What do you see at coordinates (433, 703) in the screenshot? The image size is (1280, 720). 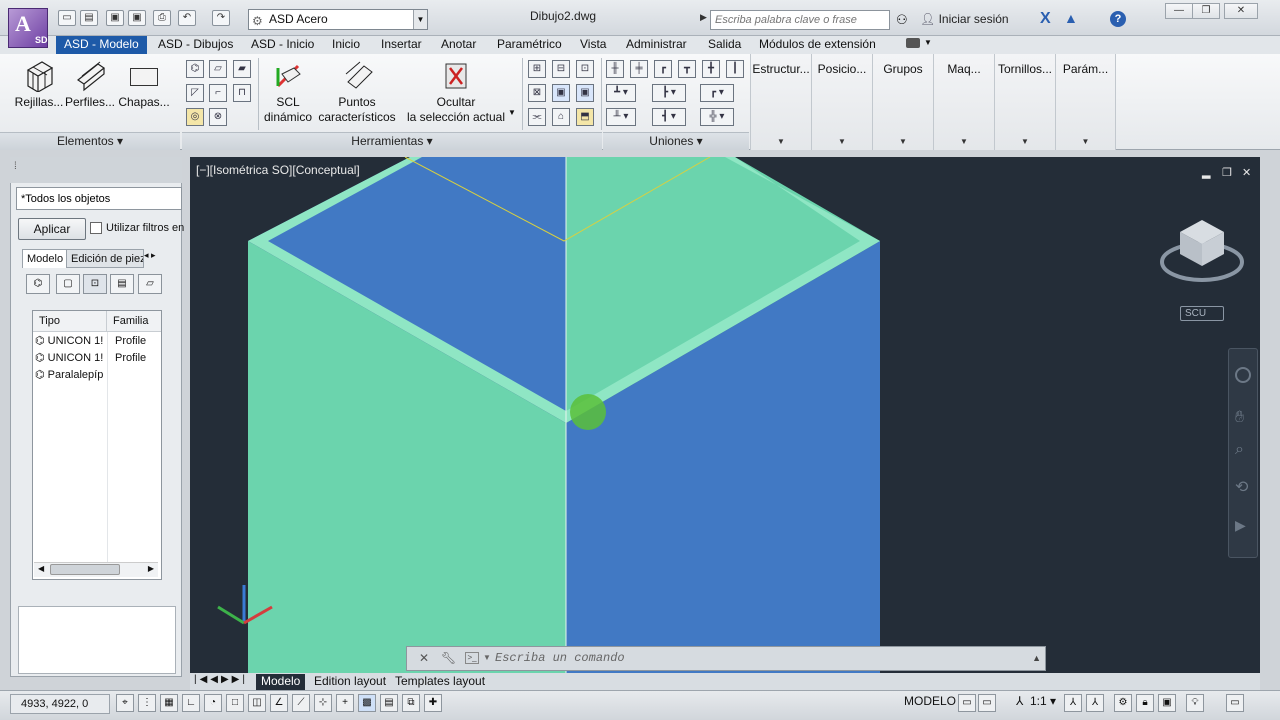 I see `am-icon: ✚` at bounding box center [433, 703].